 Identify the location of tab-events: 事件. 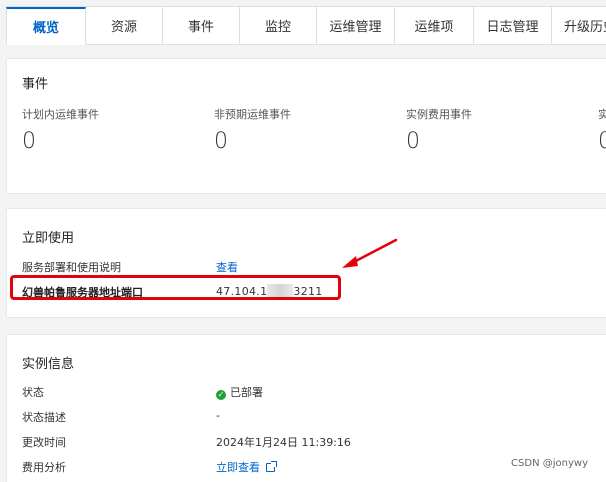
(201, 26).